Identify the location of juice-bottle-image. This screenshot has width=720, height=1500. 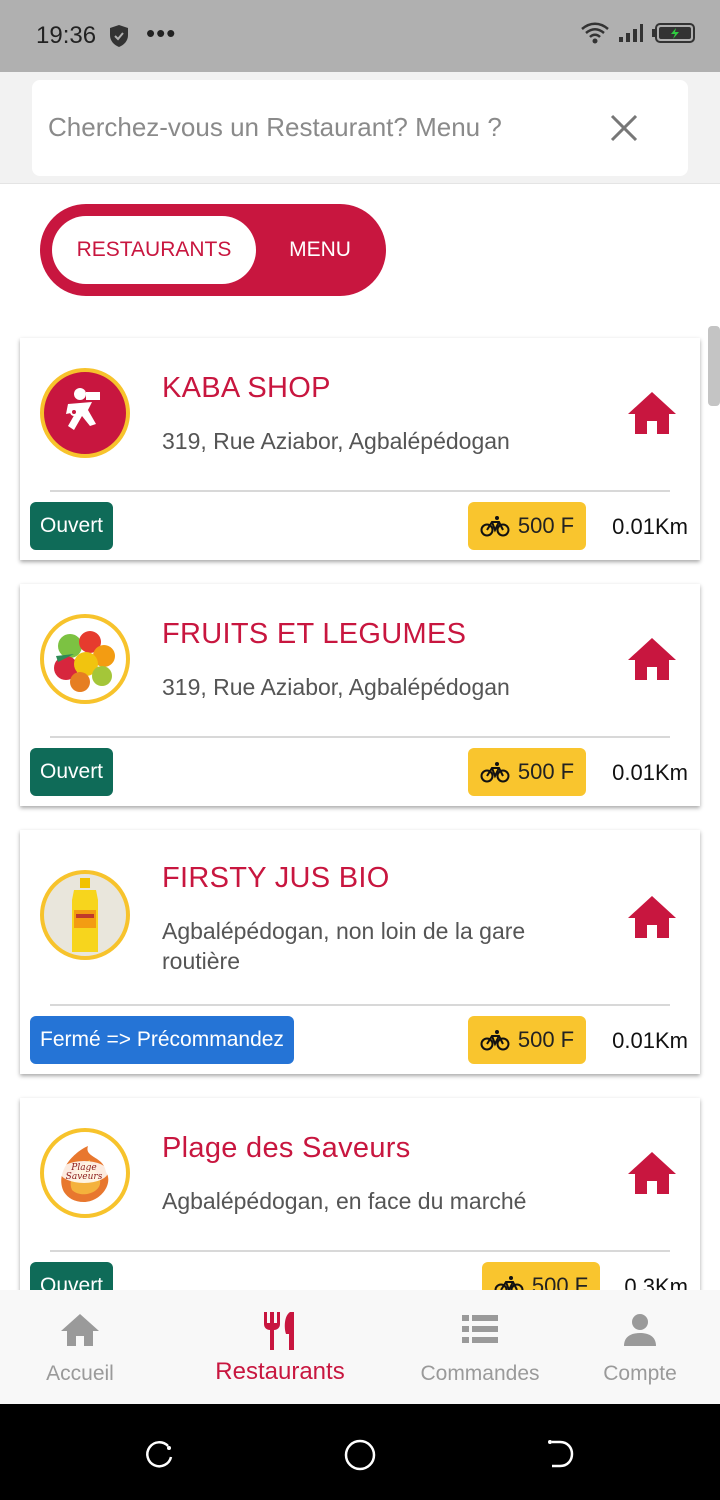
(85, 915).